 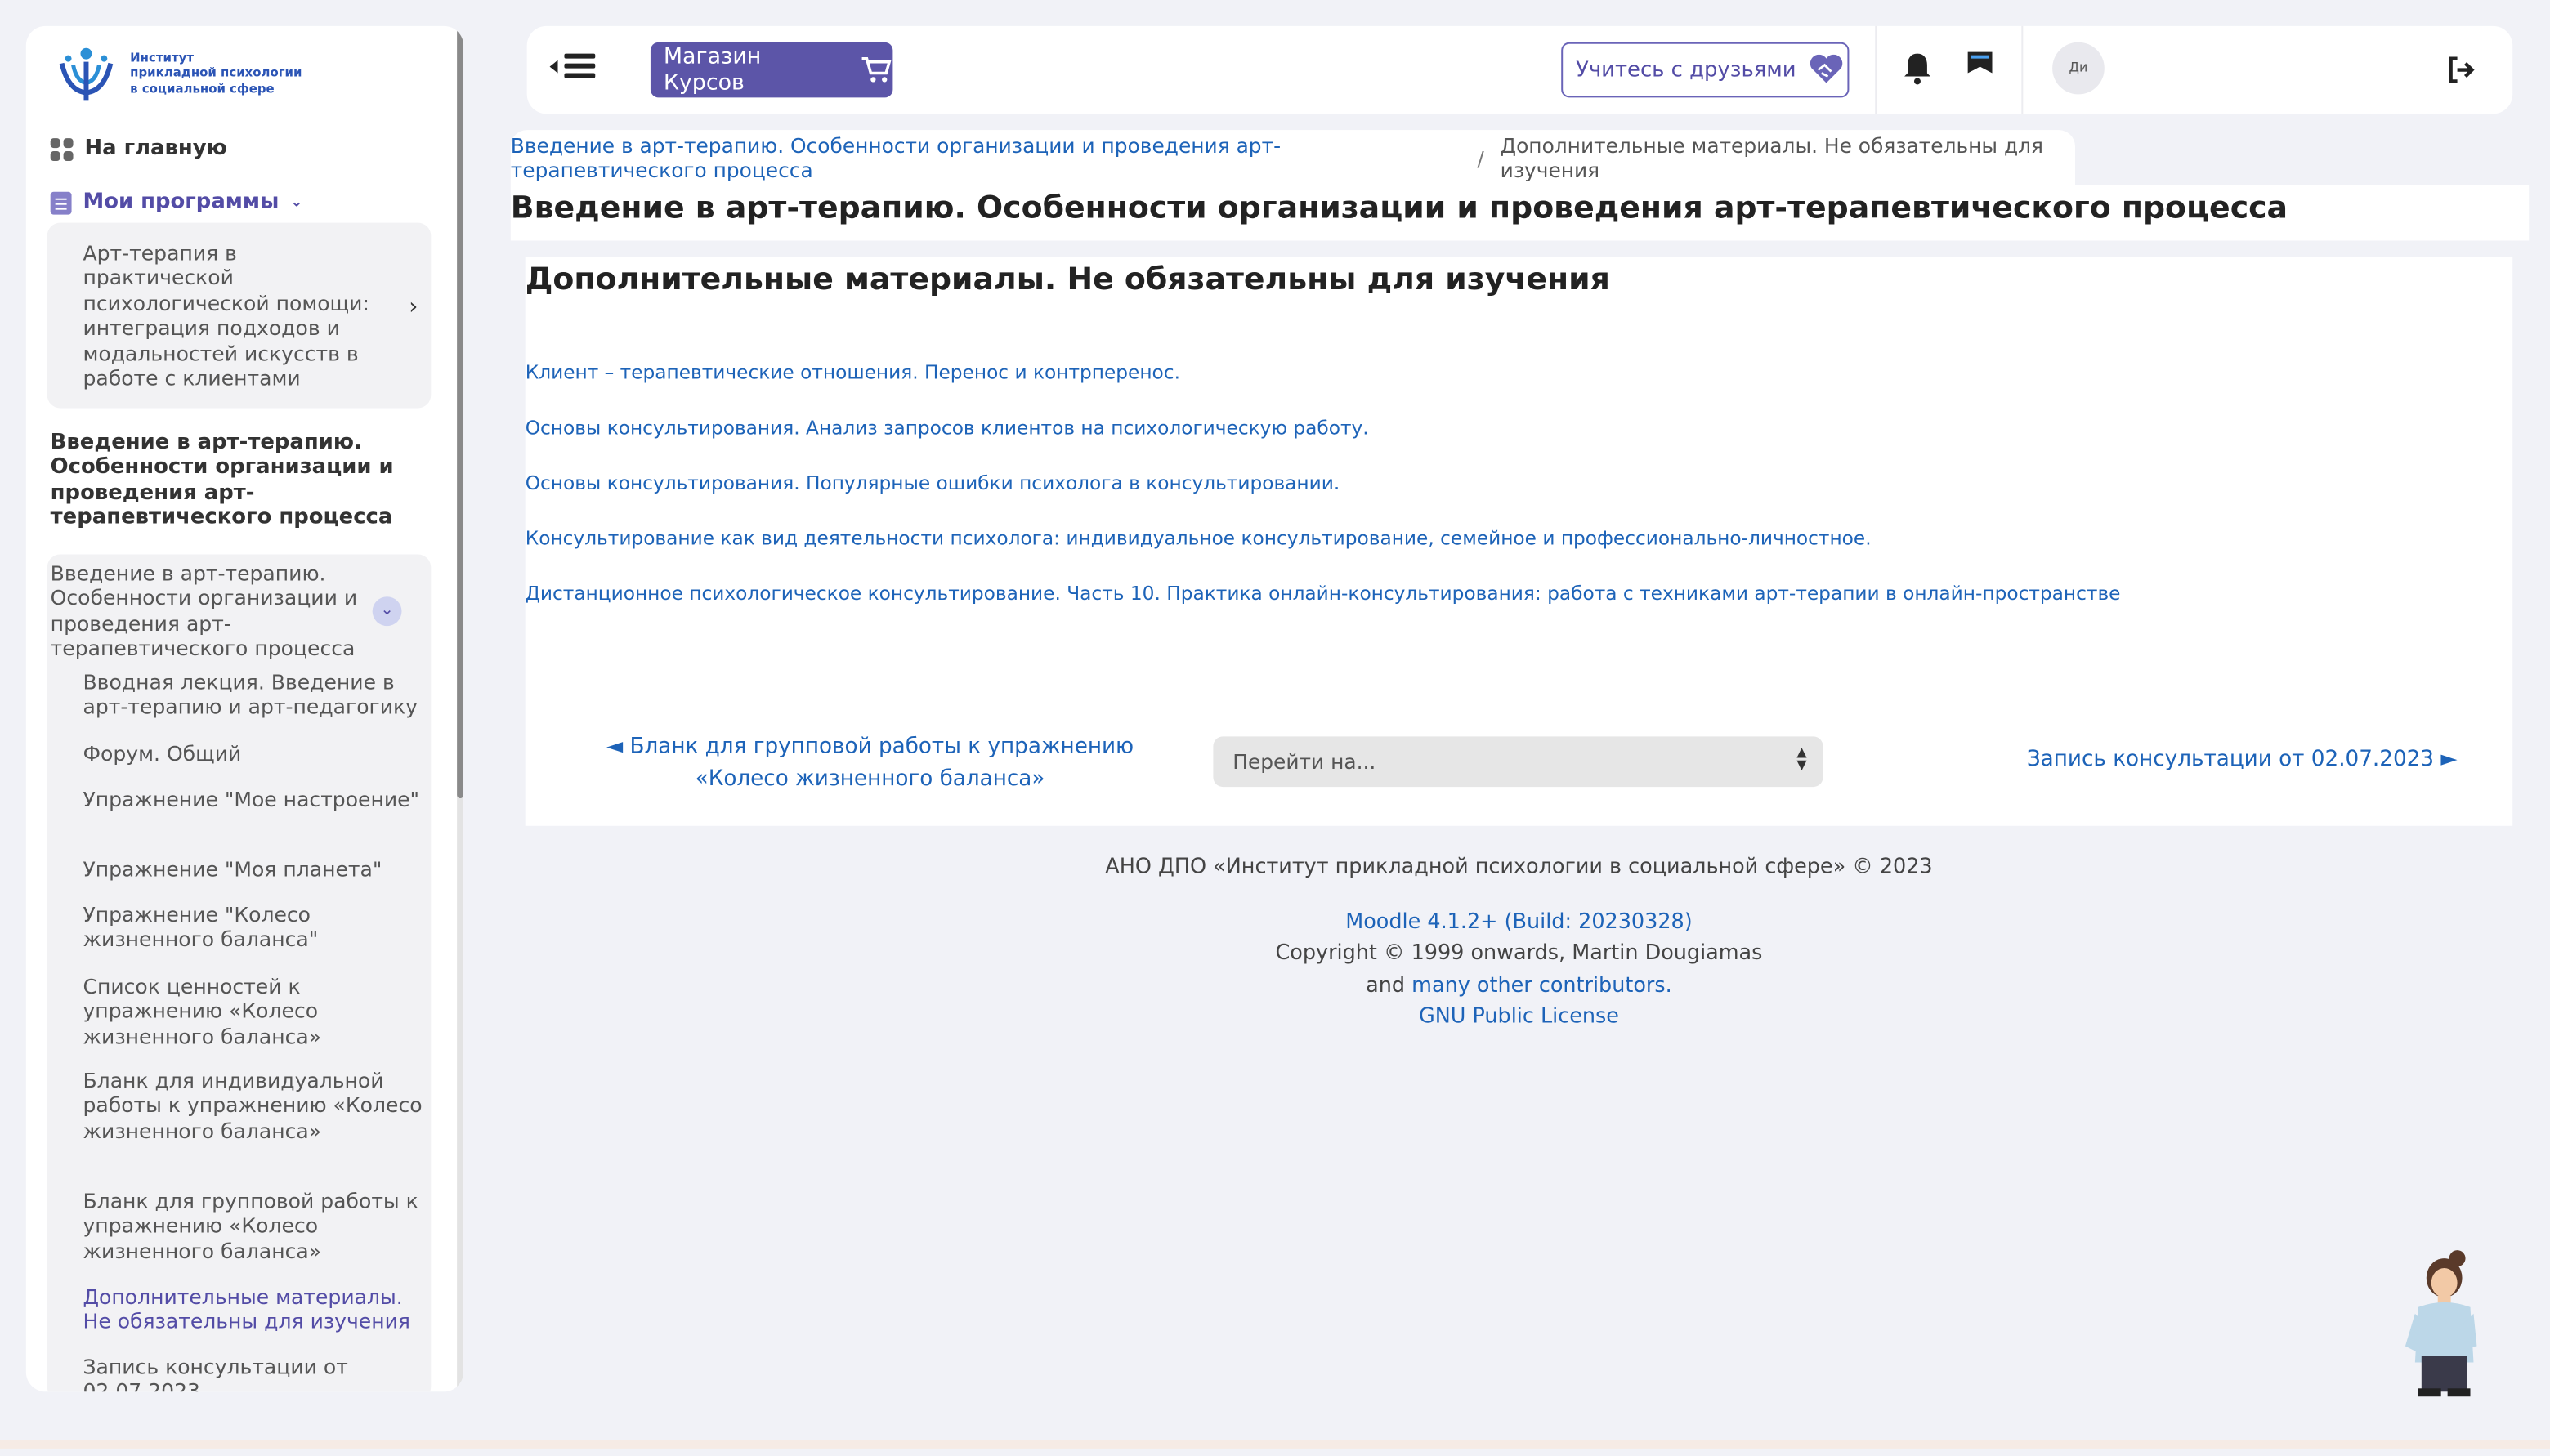 I want to click on sidebar-activity: Упражнение "Мое настроение", so click(x=253, y=799).